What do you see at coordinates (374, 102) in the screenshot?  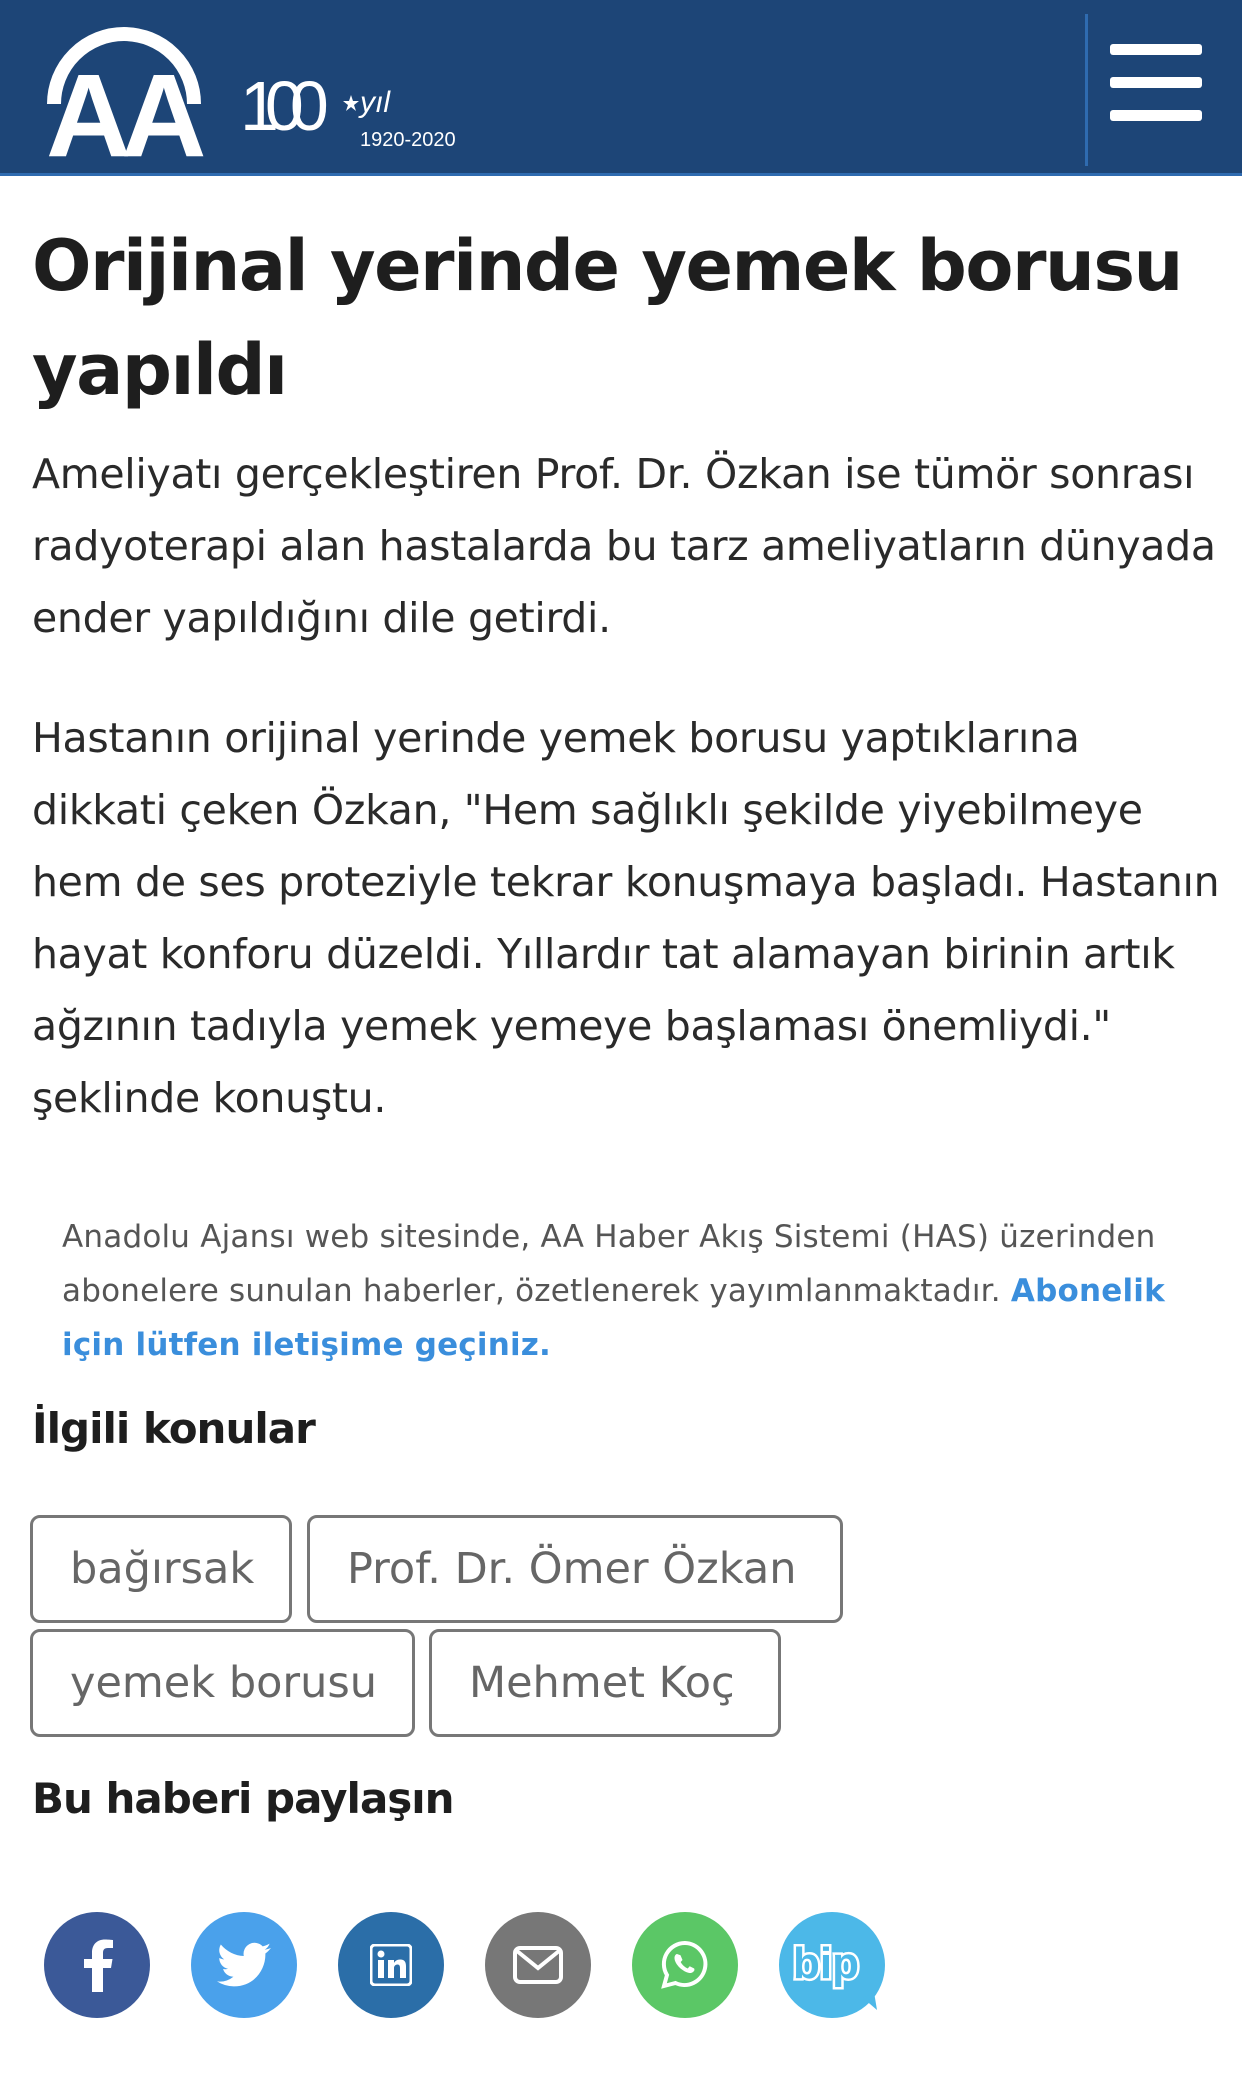 I see `anniversary-word: yıl` at bounding box center [374, 102].